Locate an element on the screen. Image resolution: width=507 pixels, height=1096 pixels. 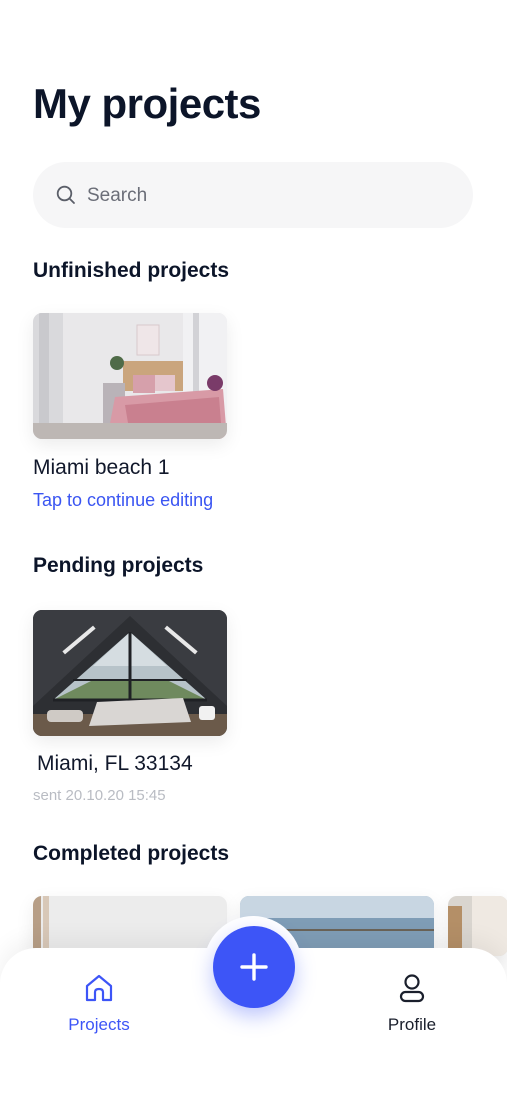
search-bar is located at coordinates (253, 196).